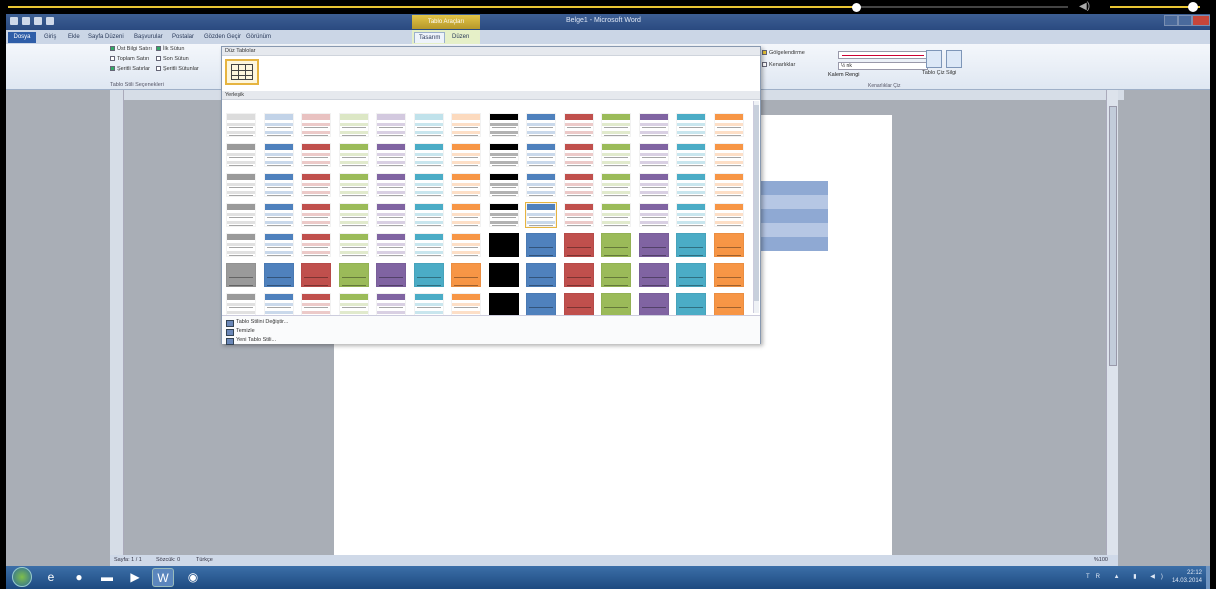  Describe the element at coordinates (430, 37) in the screenshot. I see `tab-design: Tasarım` at that location.